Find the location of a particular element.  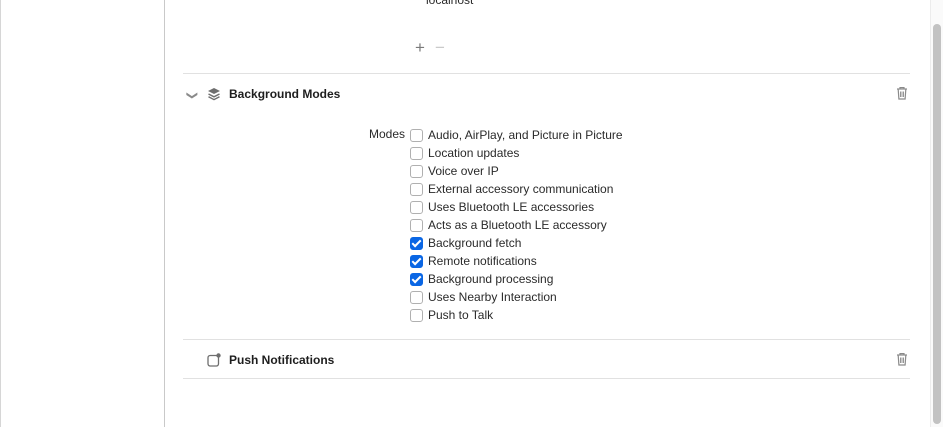

add-button: + is located at coordinates (420, 48).